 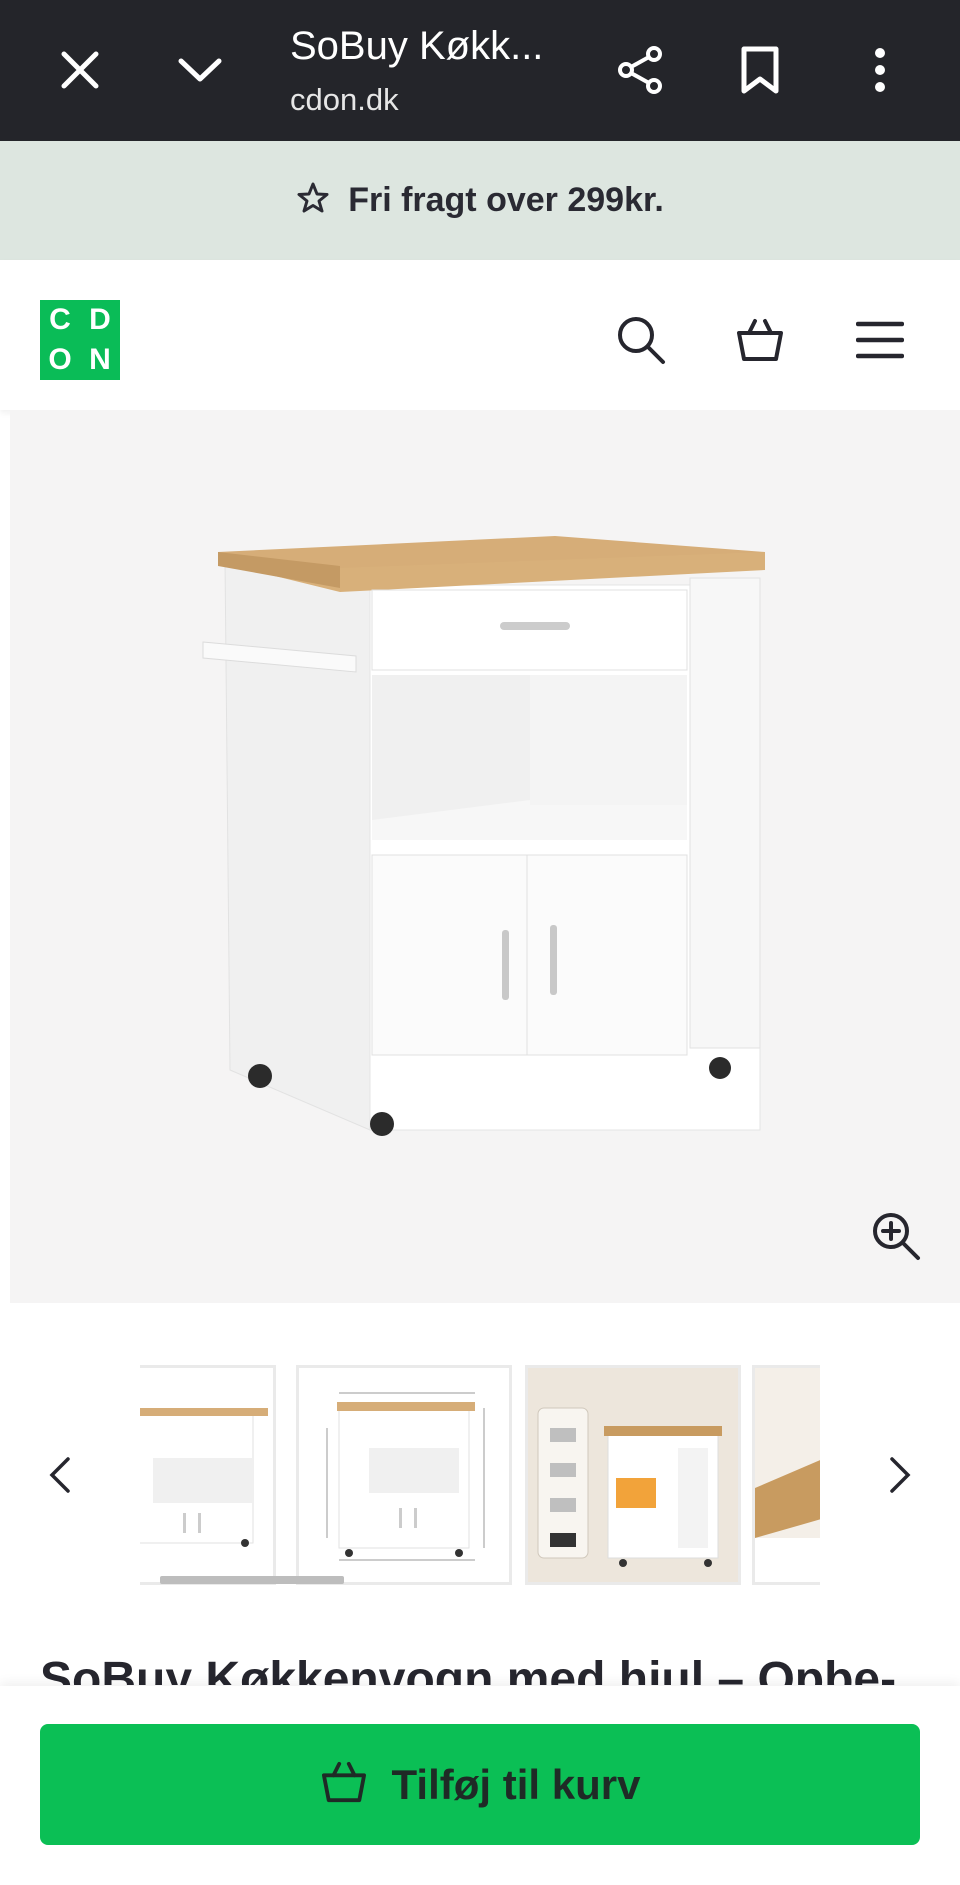 What do you see at coordinates (896, 1236) in the screenshot?
I see `zoom-in-icon` at bounding box center [896, 1236].